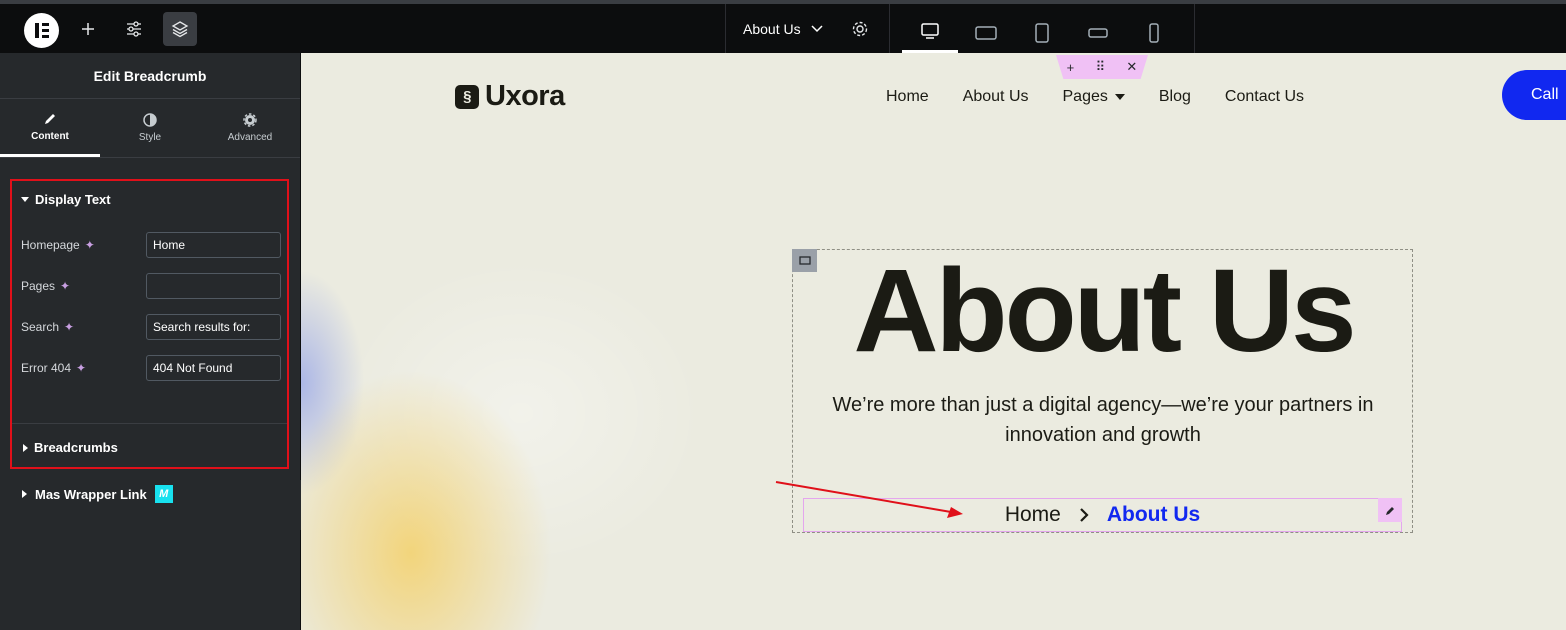 The image size is (1566, 630). What do you see at coordinates (50, 136) in the screenshot?
I see `tab-content-label: Content` at bounding box center [50, 136].